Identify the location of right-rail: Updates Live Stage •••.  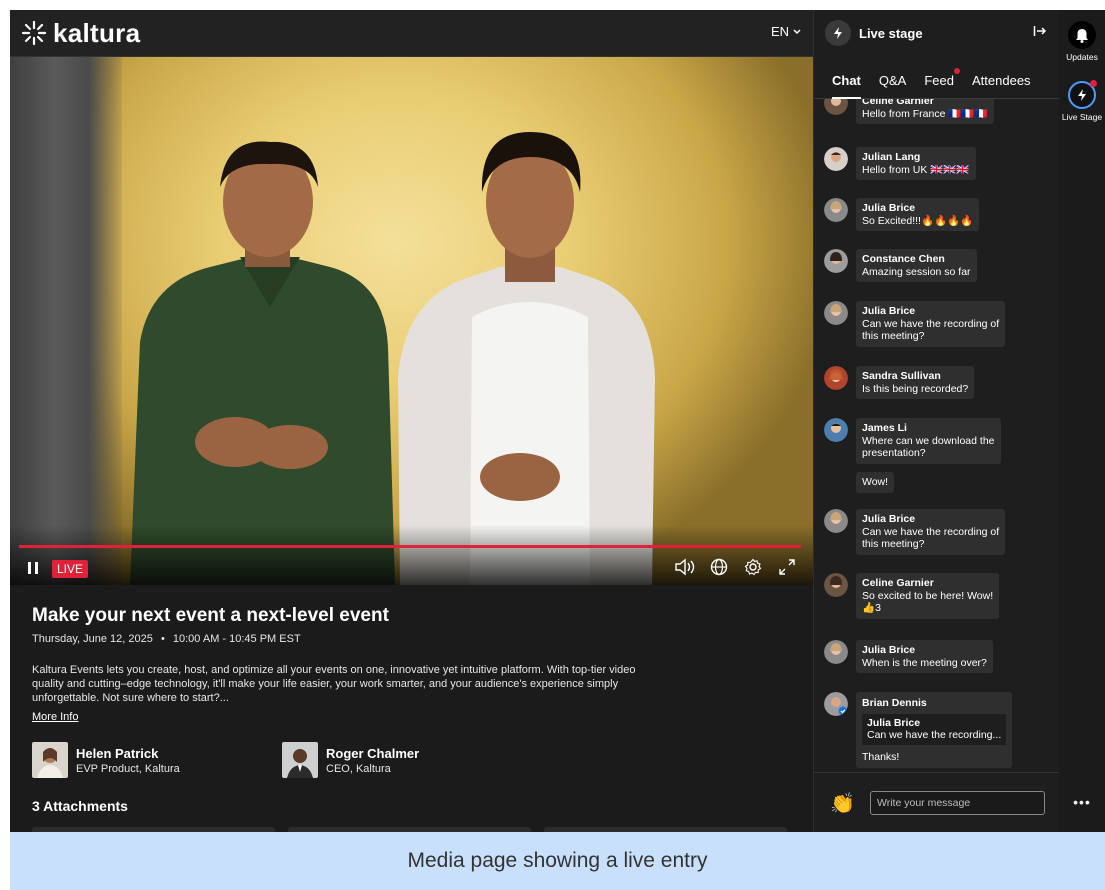
(1082, 421).